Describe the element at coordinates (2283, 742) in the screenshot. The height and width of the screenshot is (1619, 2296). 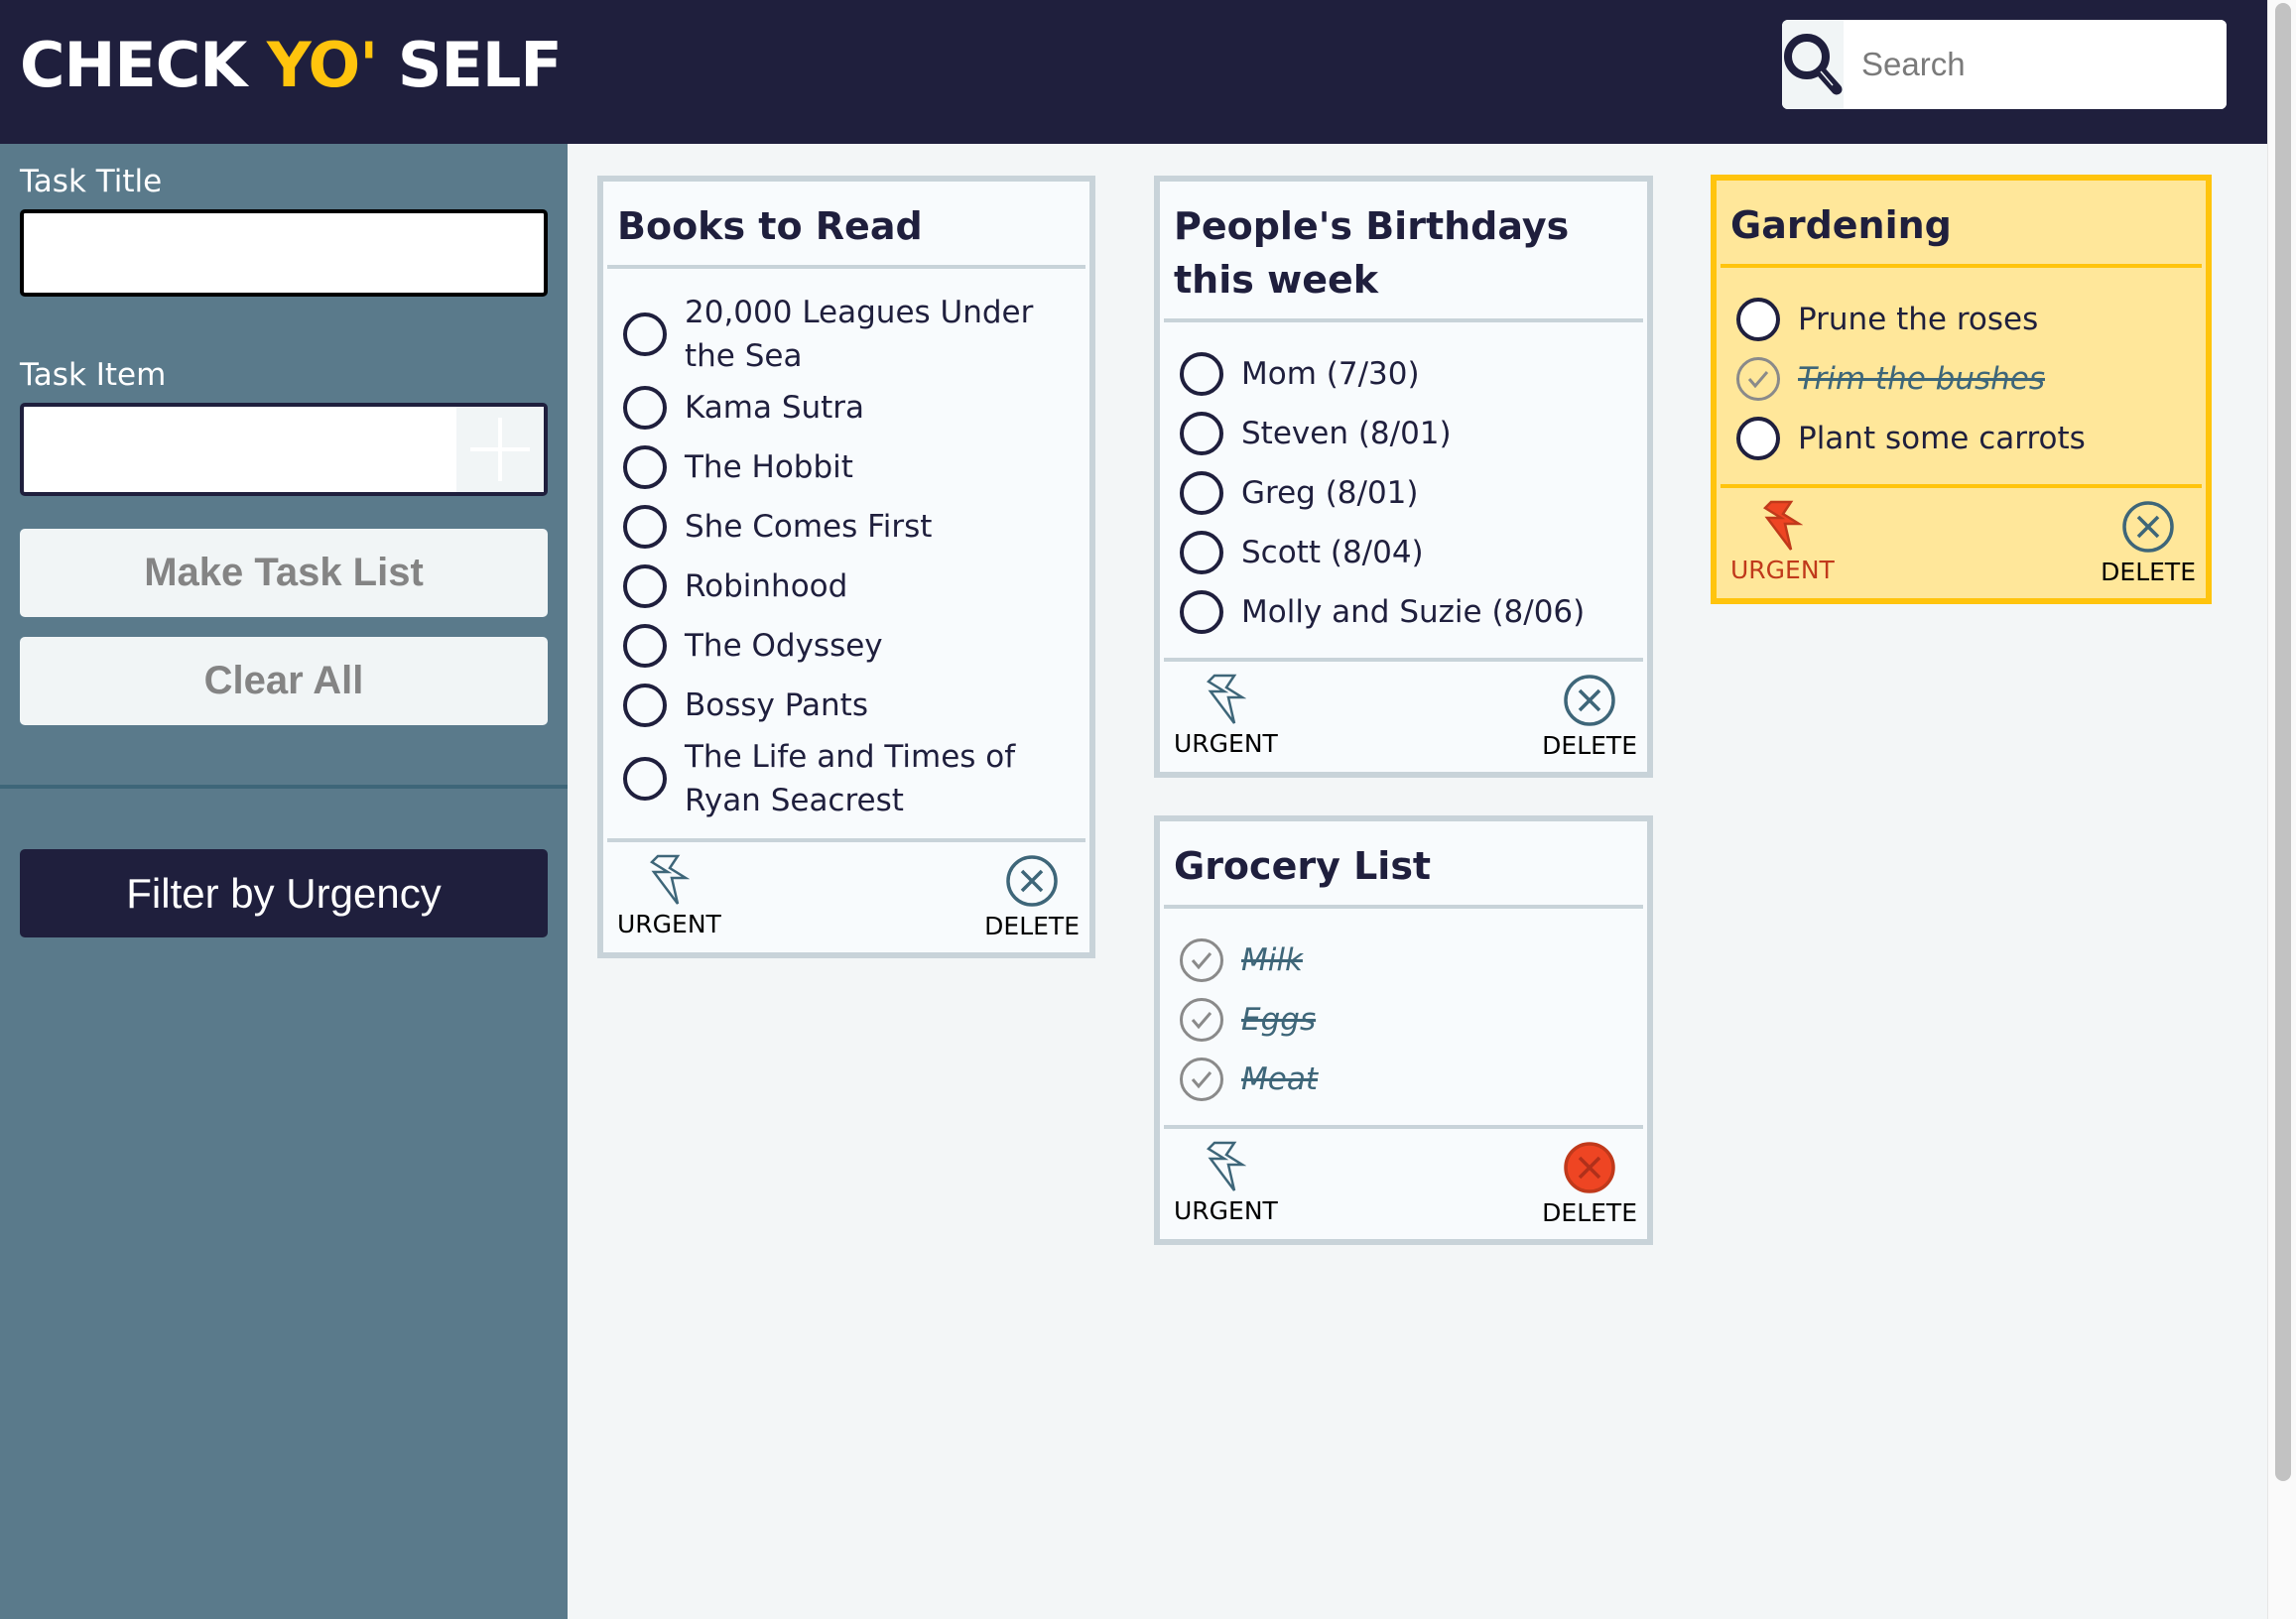
I see `scrollbar-thumb` at that location.